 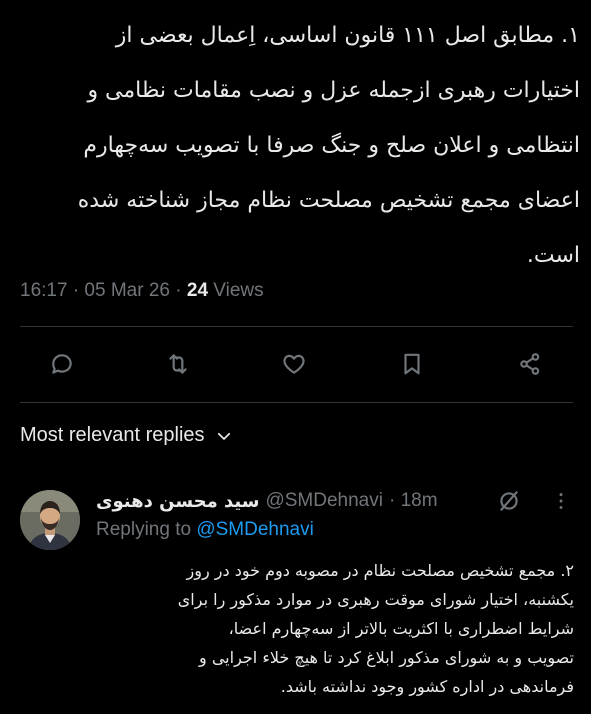 I want to click on replies-sort-dropdown: Most relevant replies, so click(x=126, y=435).